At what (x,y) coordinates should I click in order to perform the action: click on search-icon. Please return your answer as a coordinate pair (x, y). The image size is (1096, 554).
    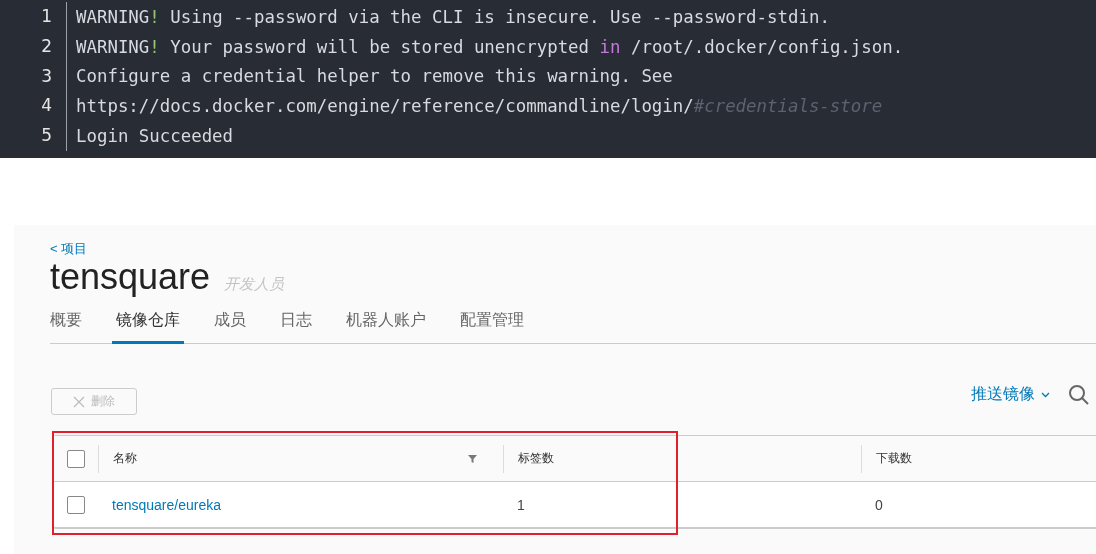
    Looking at the image, I should click on (1079, 394).